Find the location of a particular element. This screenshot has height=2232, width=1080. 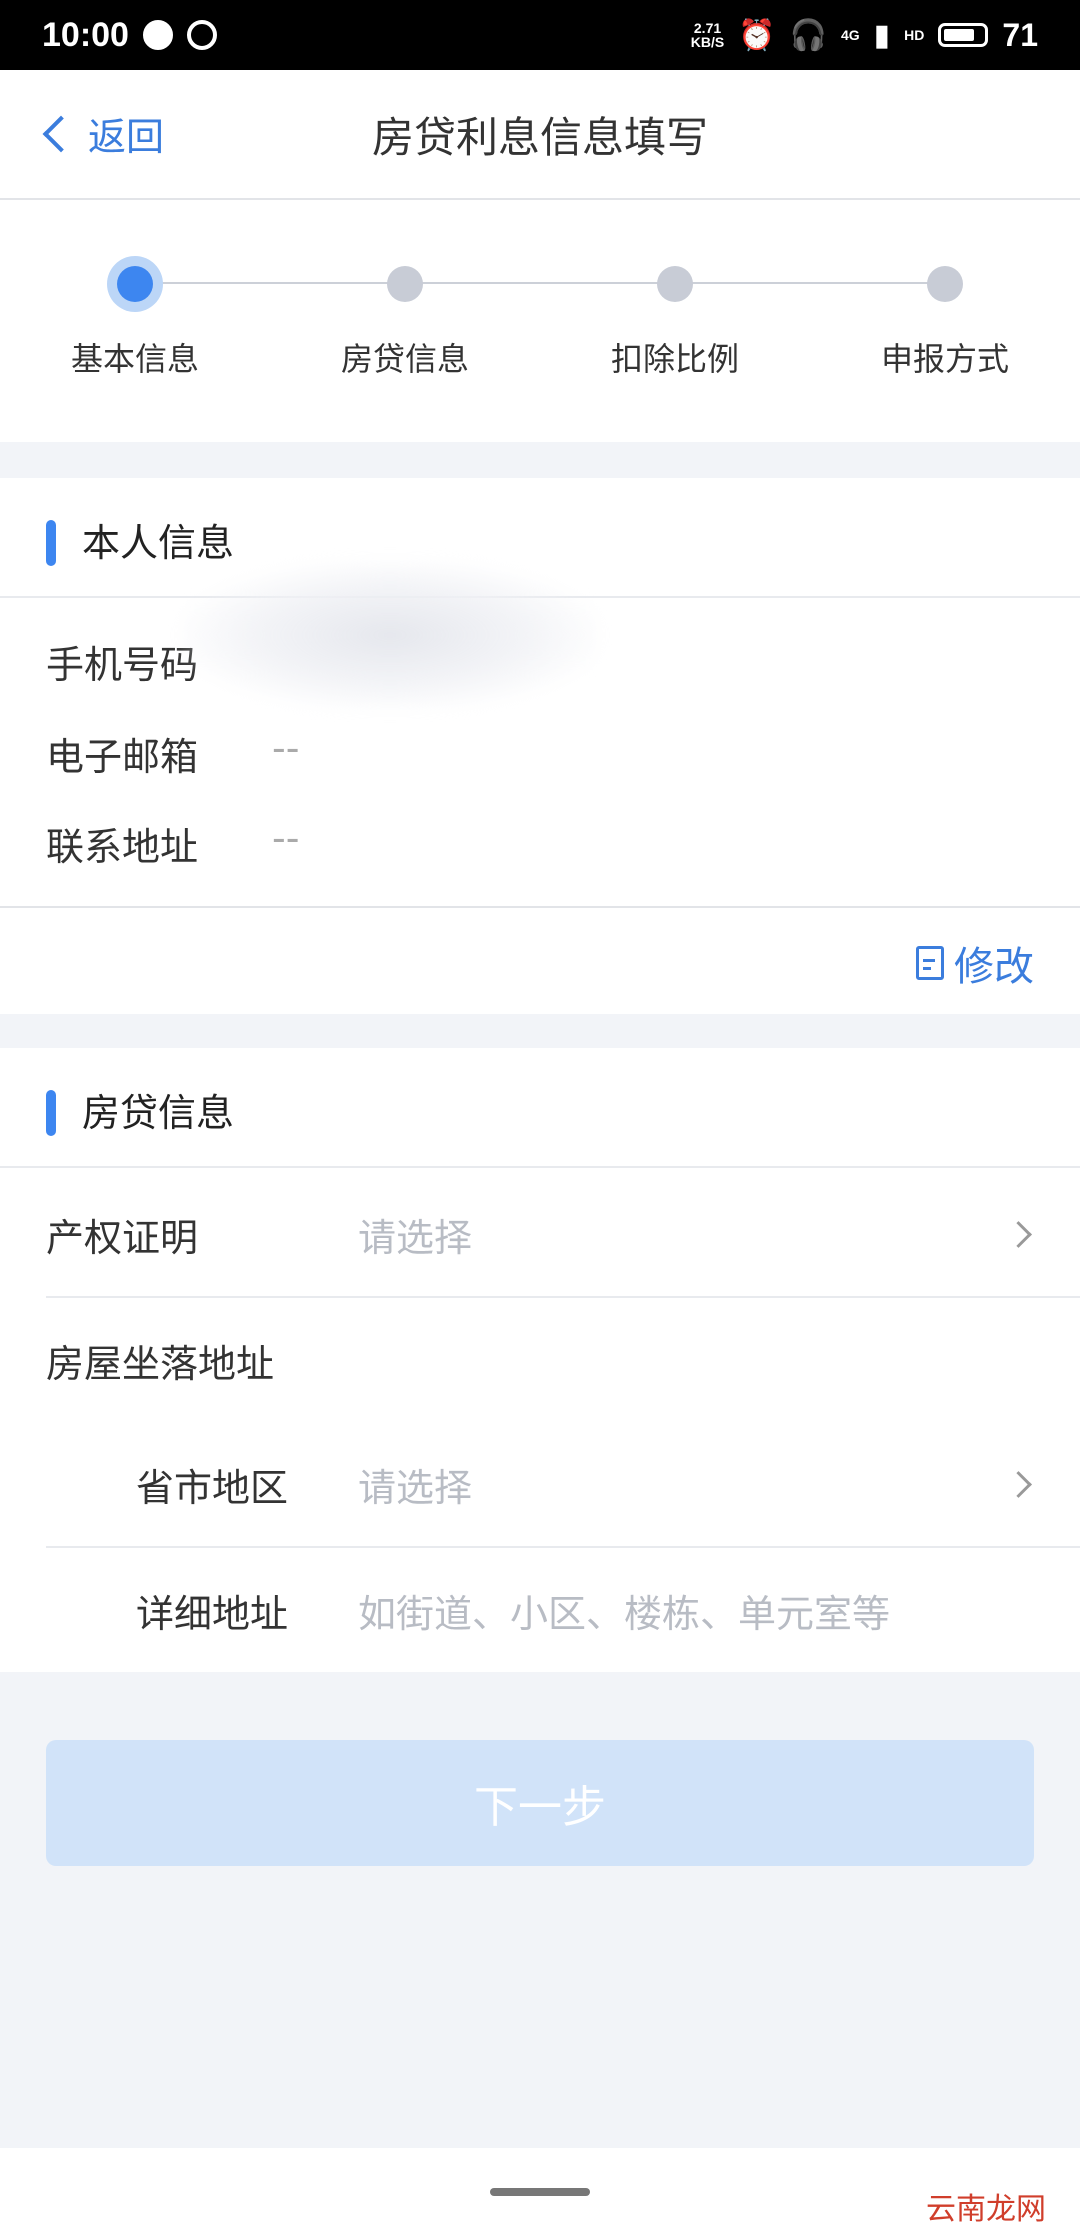

status-bar: 10:00 2.71 KB/S ⏰ 🎧 4G ▮ HD 71 is located at coordinates (540, 35).